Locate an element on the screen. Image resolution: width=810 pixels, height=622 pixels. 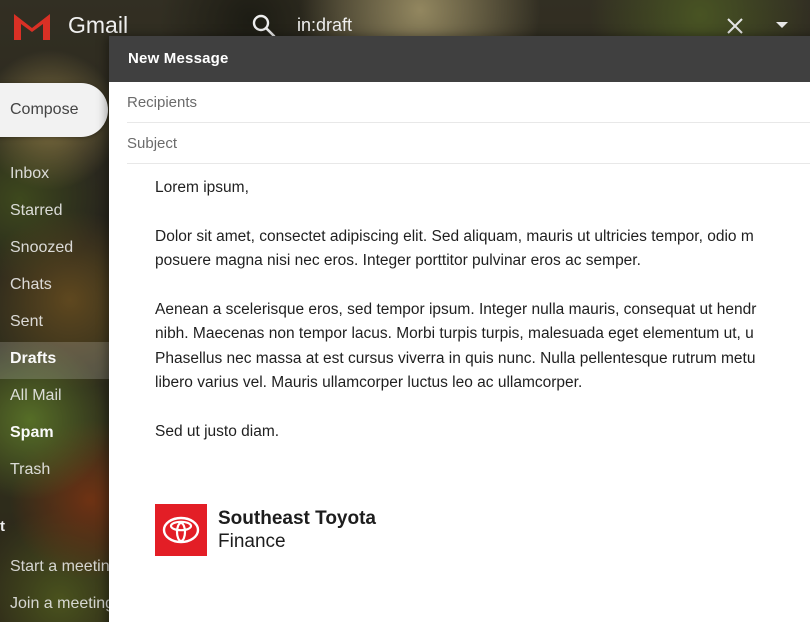
sidebar-item-snoozed: Snoozed is located at coordinates (55, 249).